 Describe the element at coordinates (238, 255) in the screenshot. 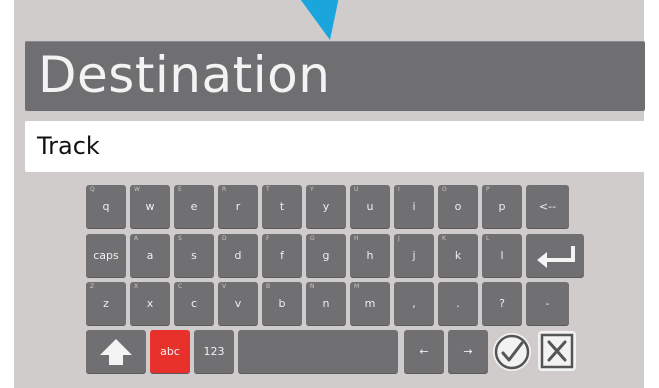

I see `key-d: Dd` at that location.